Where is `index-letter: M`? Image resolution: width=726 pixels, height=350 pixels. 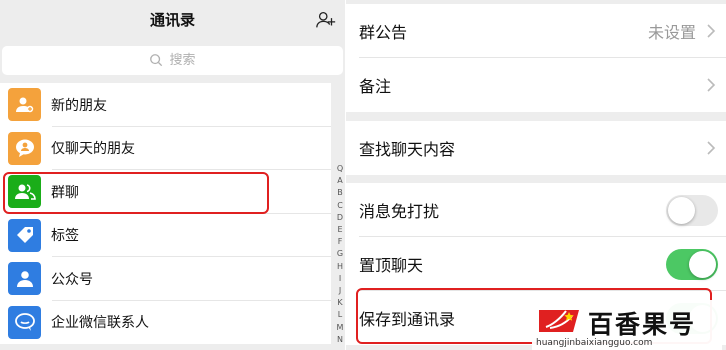
index-letter: M is located at coordinates (339, 328).